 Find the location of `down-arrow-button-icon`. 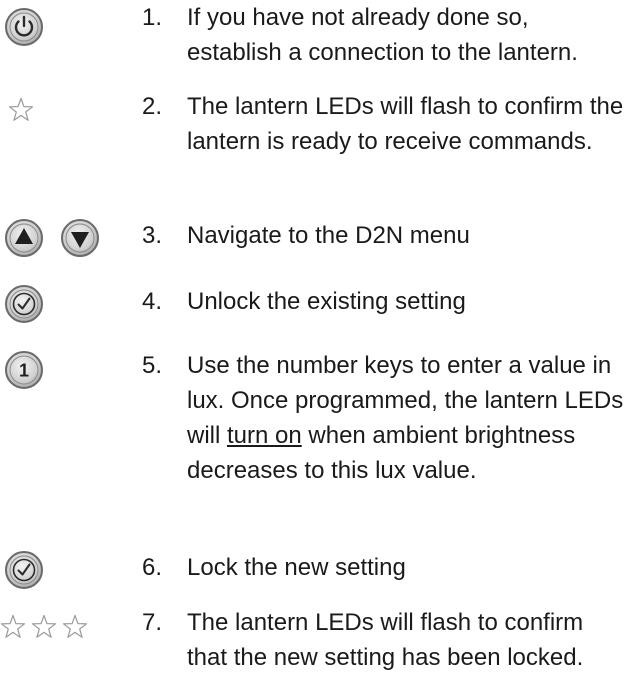

down-arrow-button-icon is located at coordinates (80, 238).